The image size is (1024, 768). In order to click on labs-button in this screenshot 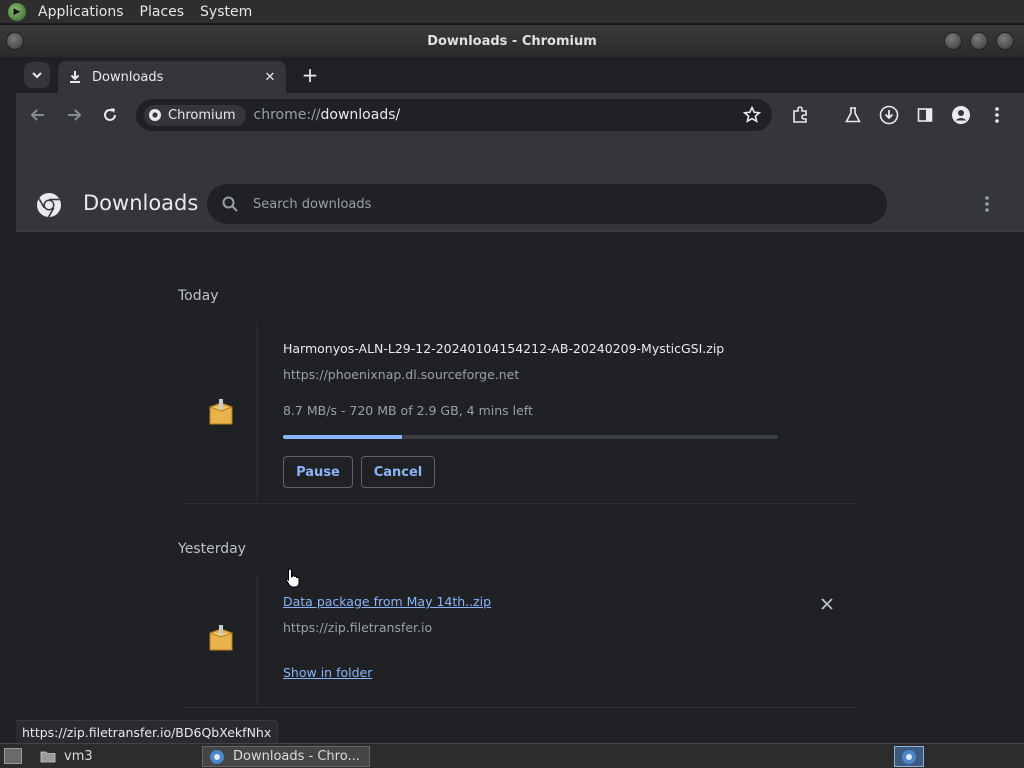, I will do `click(853, 115)`.